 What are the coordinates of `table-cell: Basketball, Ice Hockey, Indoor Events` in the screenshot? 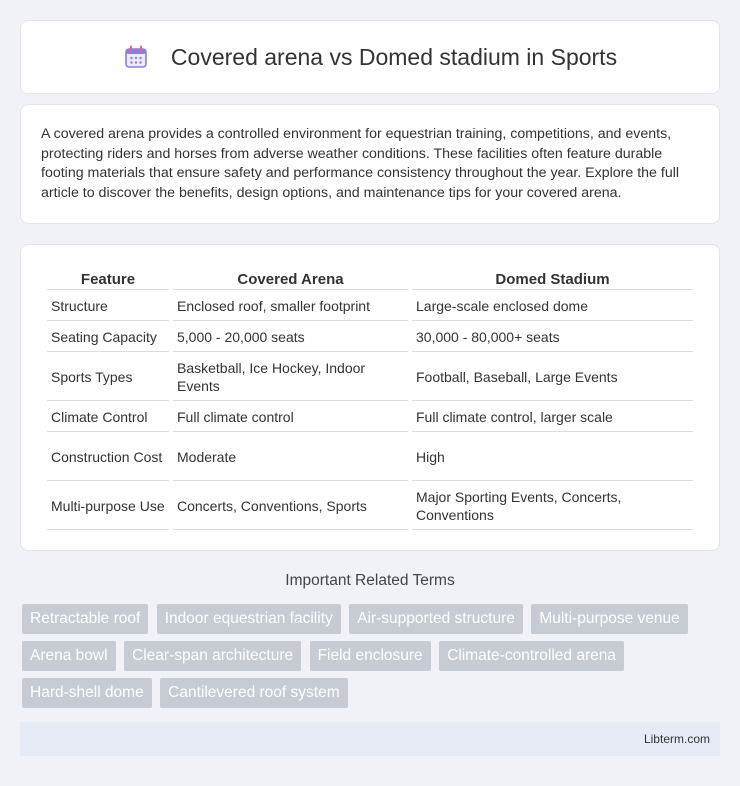 It's located at (290, 377).